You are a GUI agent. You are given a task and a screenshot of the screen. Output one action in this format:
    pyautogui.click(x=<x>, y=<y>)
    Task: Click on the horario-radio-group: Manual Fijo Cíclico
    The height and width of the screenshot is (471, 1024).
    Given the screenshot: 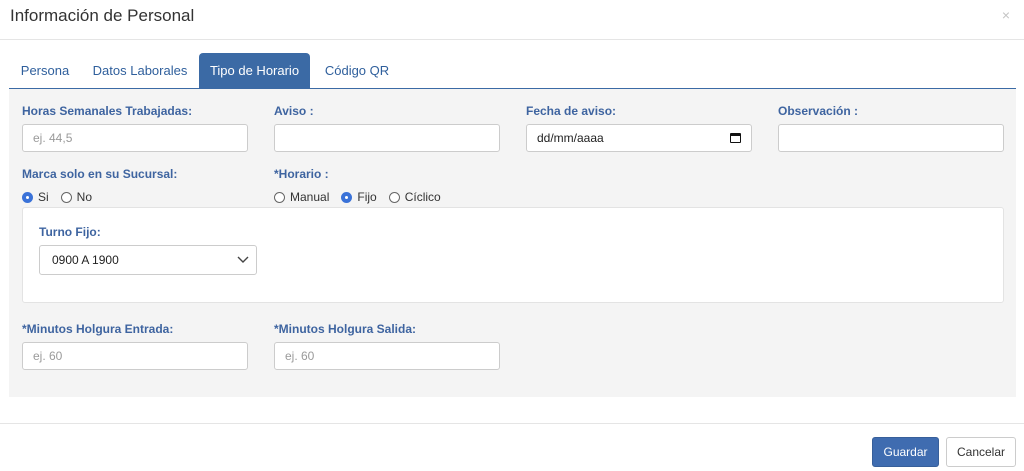 What is the action you would take?
    pyautogui.click(x=363, y=197)
    